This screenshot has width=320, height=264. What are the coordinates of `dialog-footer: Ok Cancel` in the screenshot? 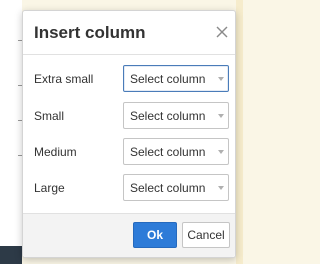 It's located at (129, 235).